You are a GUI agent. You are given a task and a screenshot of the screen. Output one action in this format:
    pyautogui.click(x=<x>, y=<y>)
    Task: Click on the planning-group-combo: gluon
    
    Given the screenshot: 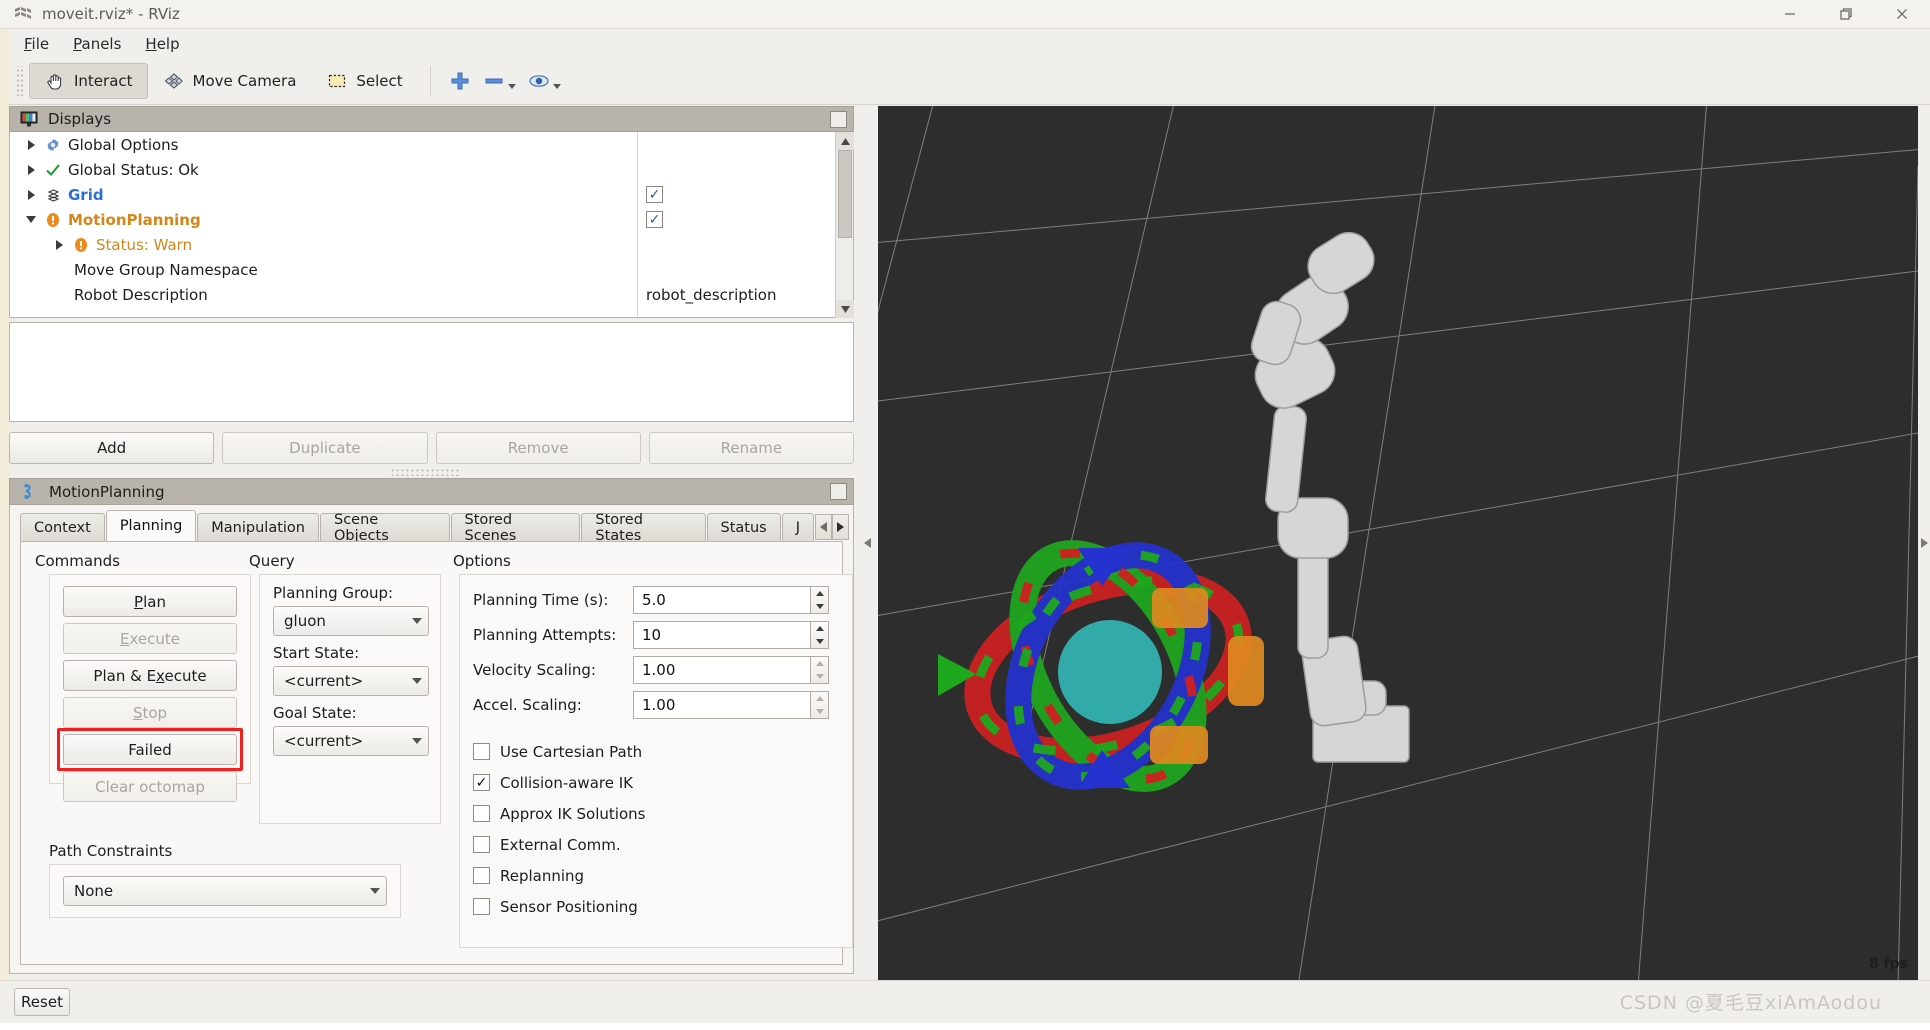 What is the action you would take?
    pyautogui.click(x=351, y=621)
    